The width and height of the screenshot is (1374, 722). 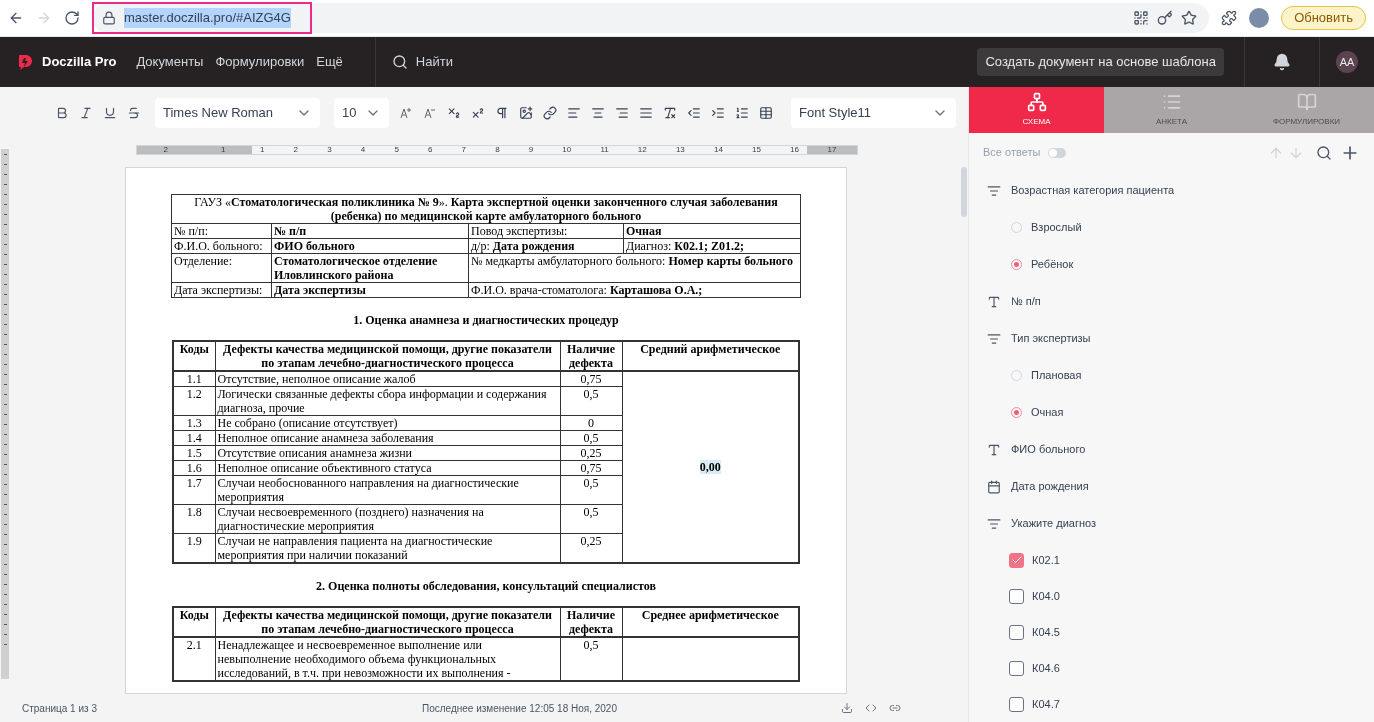 What do you see at coordinates (680, 150) in the screenshot?
I see `ruler-number: 13` at bounding box center [680, 150].